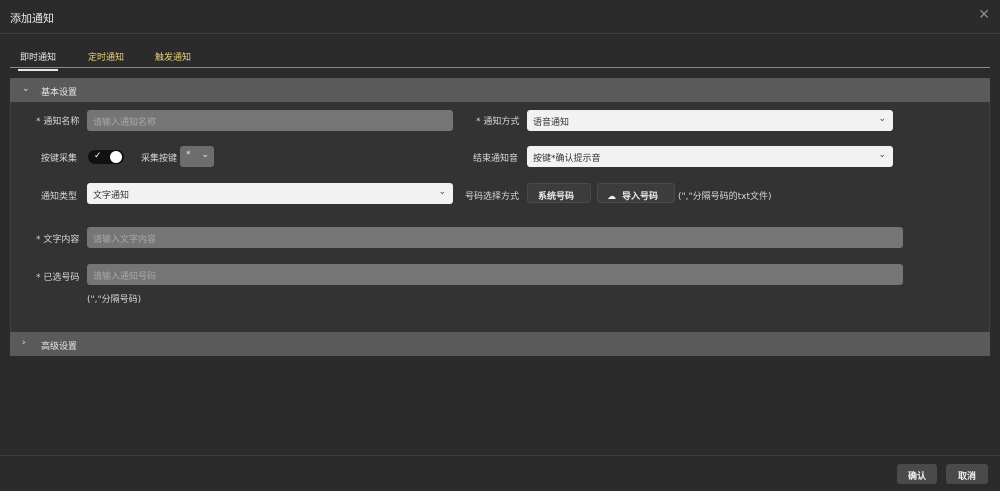  I want to click on notify-method-select: 语音通知 ⌄, so click(710, 120).